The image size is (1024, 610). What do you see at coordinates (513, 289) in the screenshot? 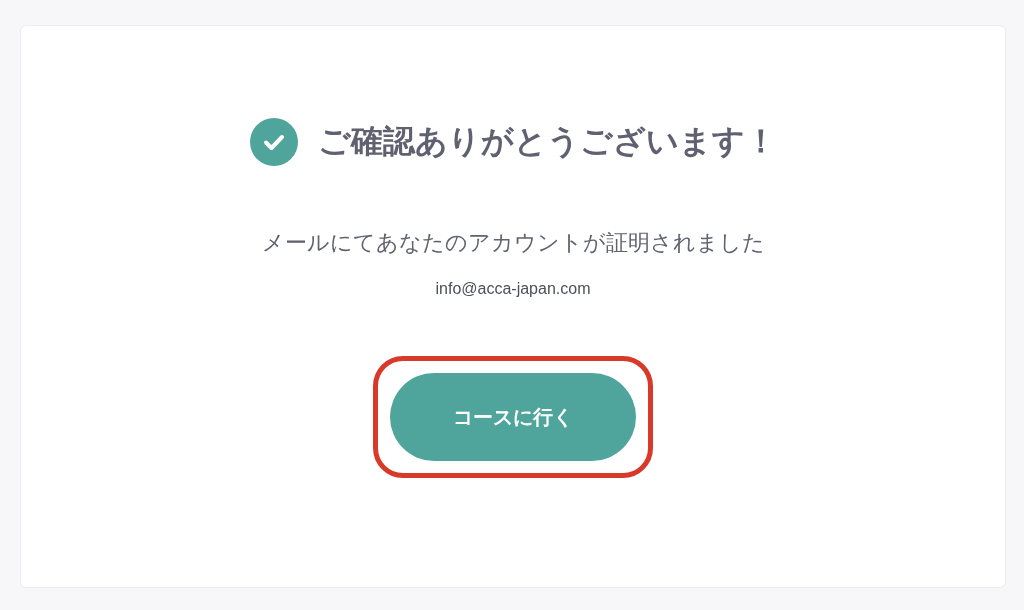
I see `email-address: info@acca-japan.com` at bounding box center [513, 289].